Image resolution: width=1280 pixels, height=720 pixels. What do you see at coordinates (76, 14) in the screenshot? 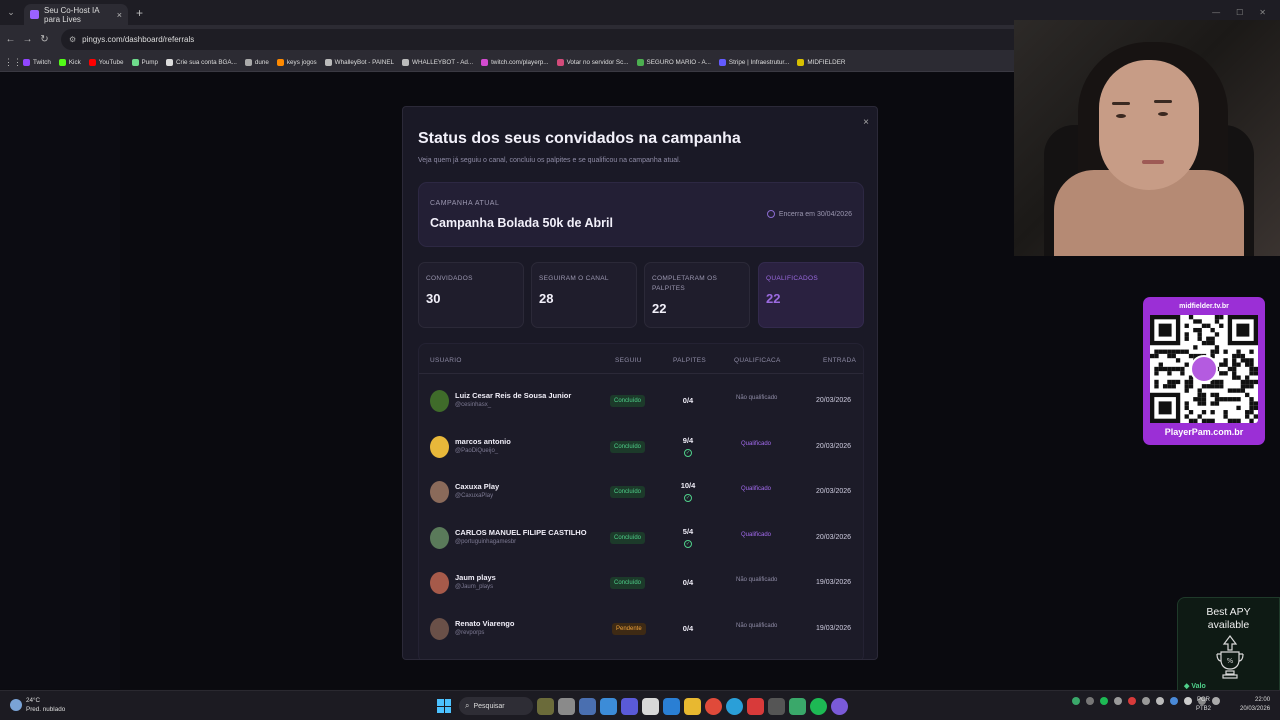
I see `browser-tab: Seu Co-Host IA para Lives ×` at bounding box center [76, 14].